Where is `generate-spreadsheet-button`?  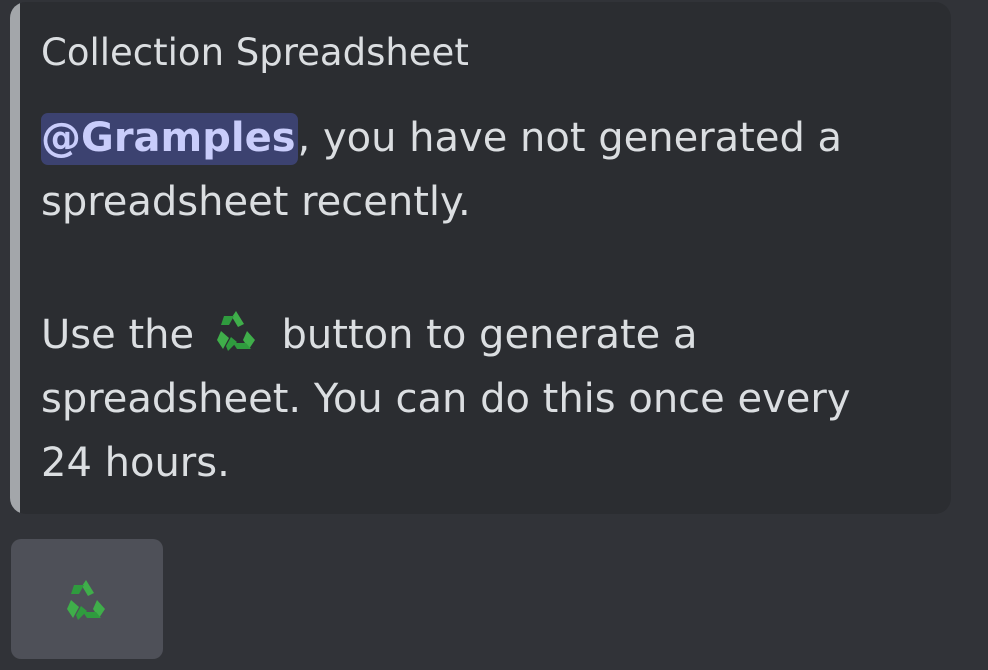 generate-spreadsheet-button is located at coordinates (87, 599).